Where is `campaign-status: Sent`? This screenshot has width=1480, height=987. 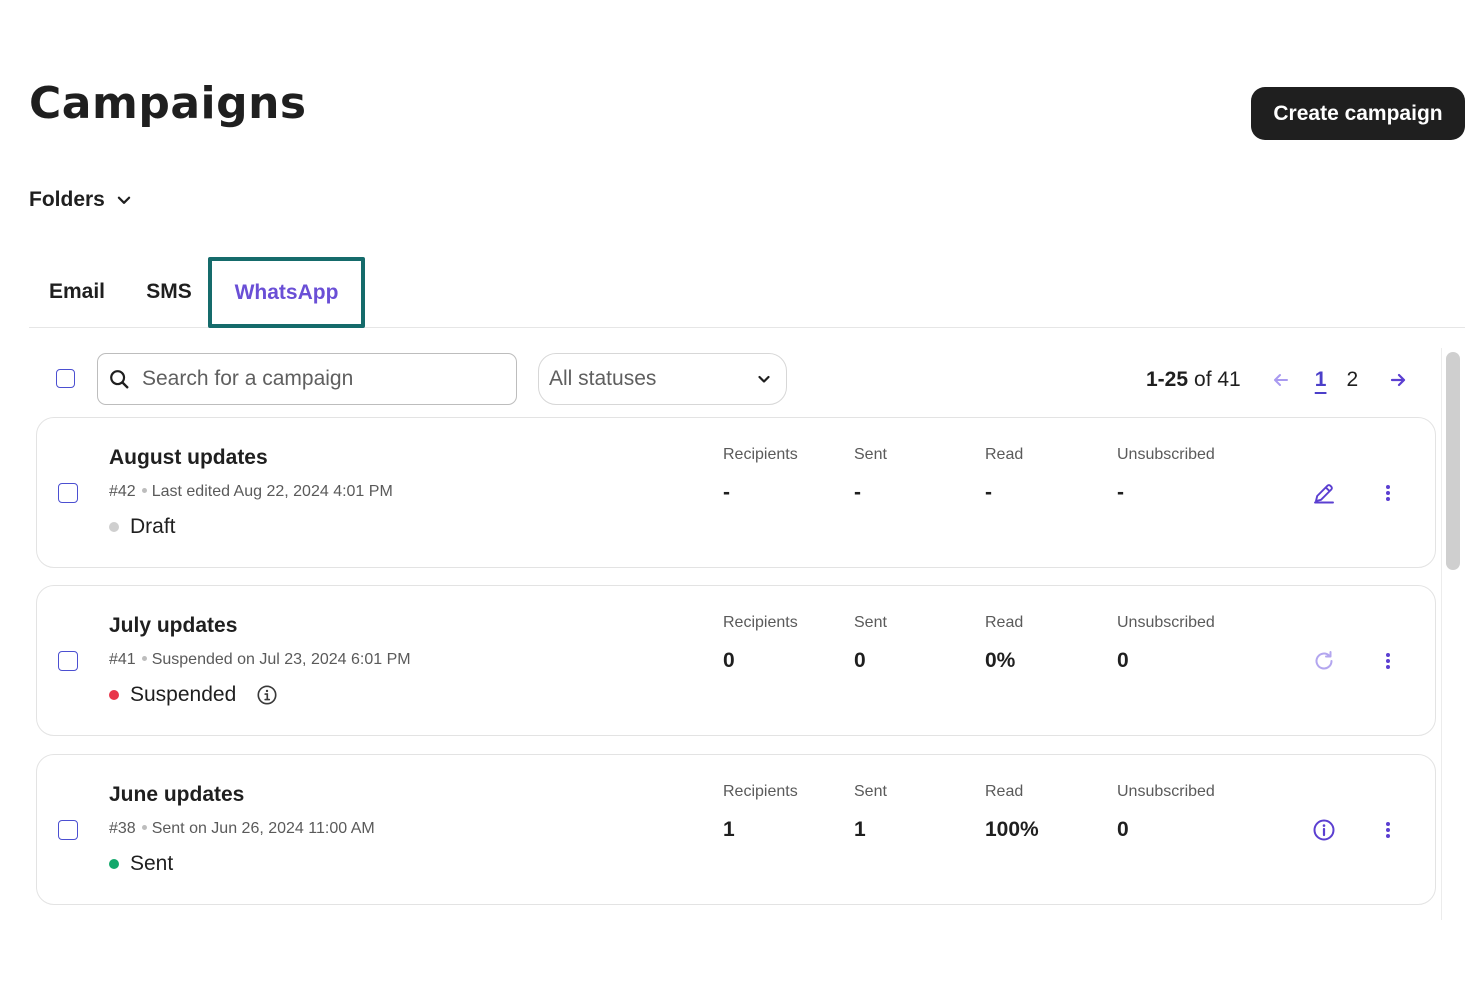
campaign-status: Sent is located at coordinates (141, 864).